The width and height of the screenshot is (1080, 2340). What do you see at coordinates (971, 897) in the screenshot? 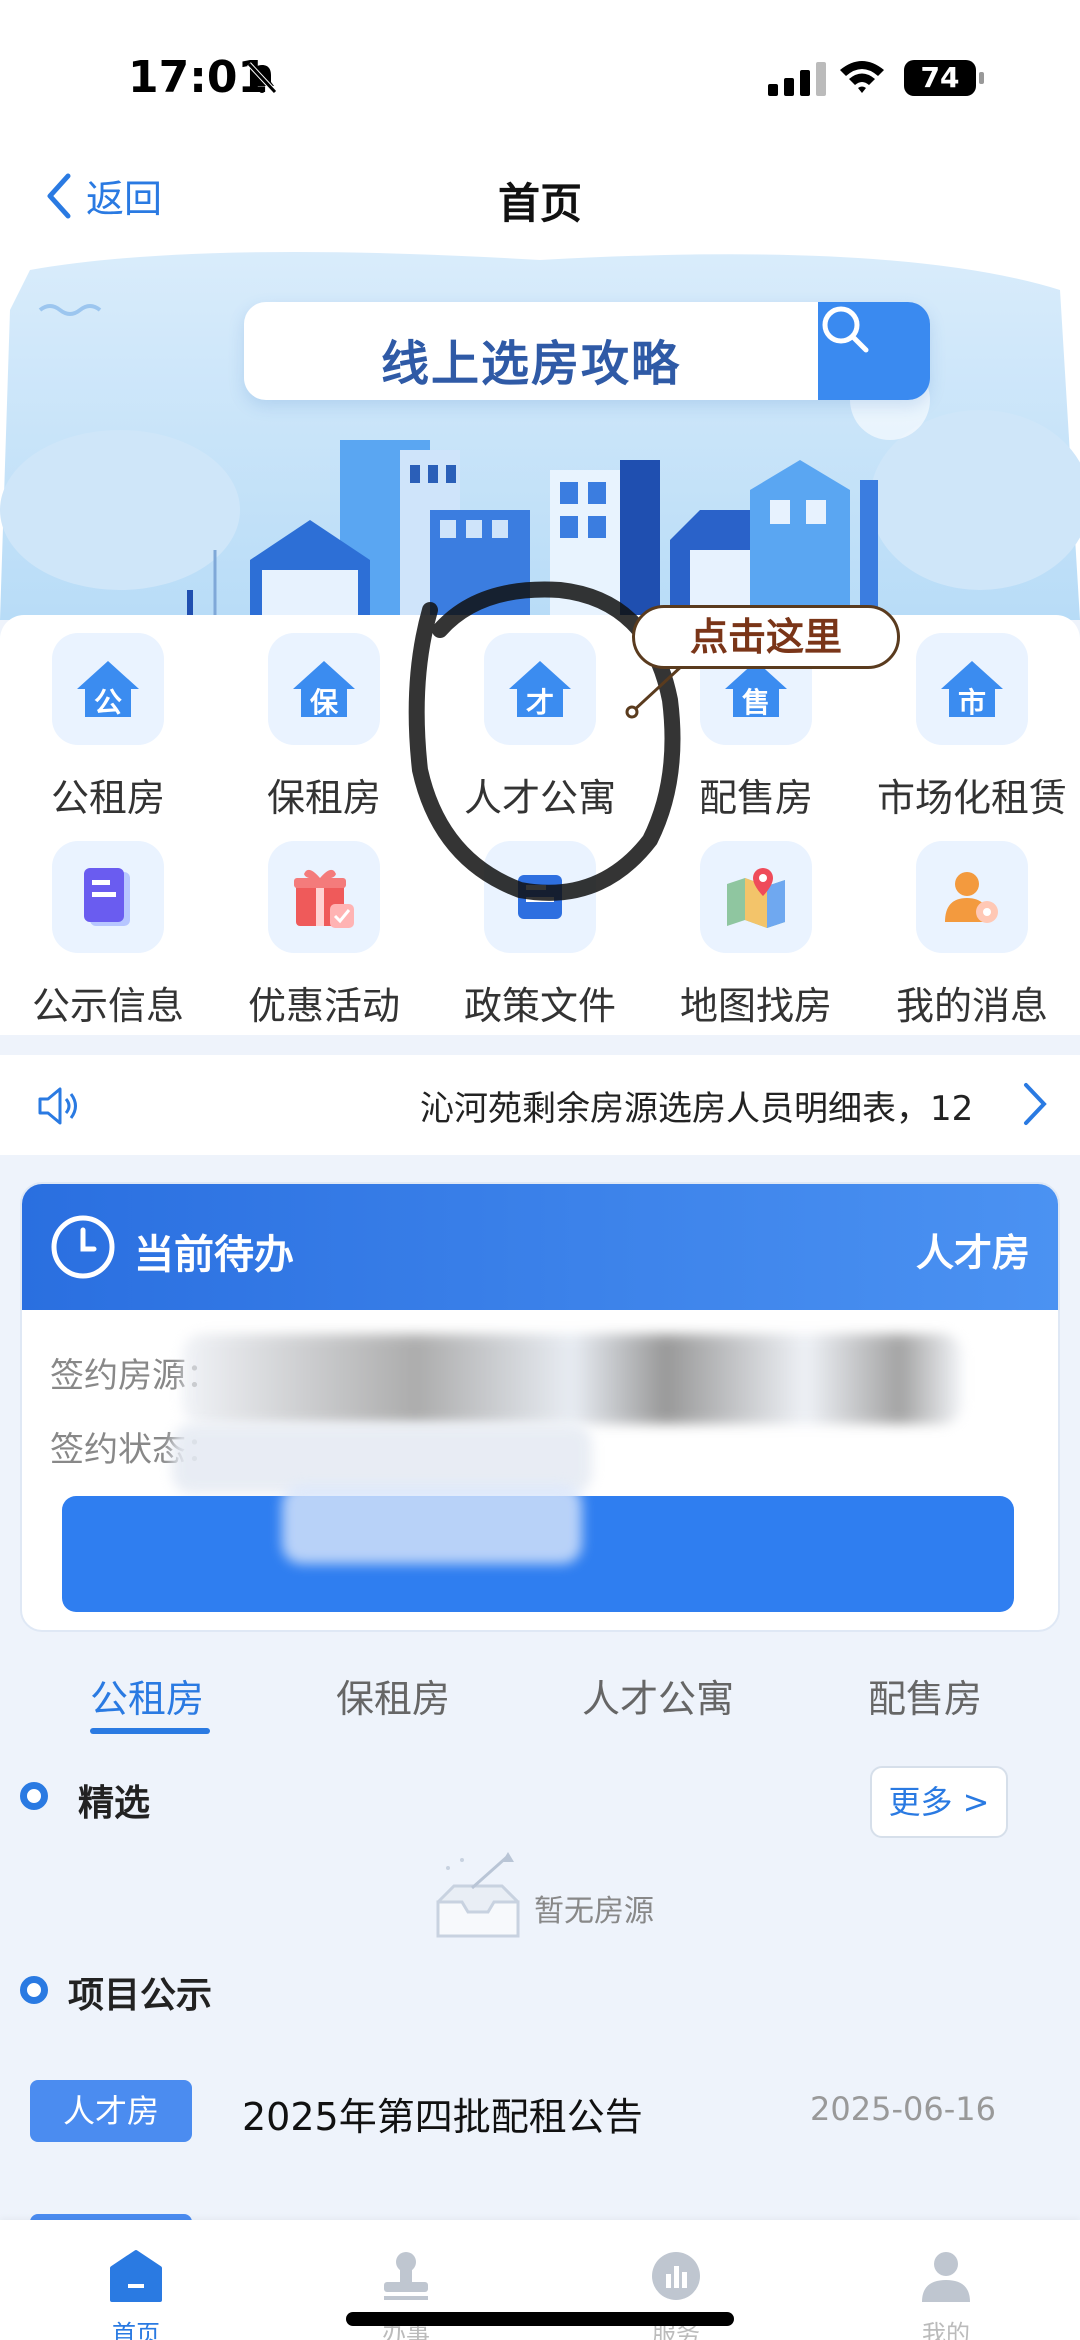
I see `user-message-icon` at bounding box center [971, 897].